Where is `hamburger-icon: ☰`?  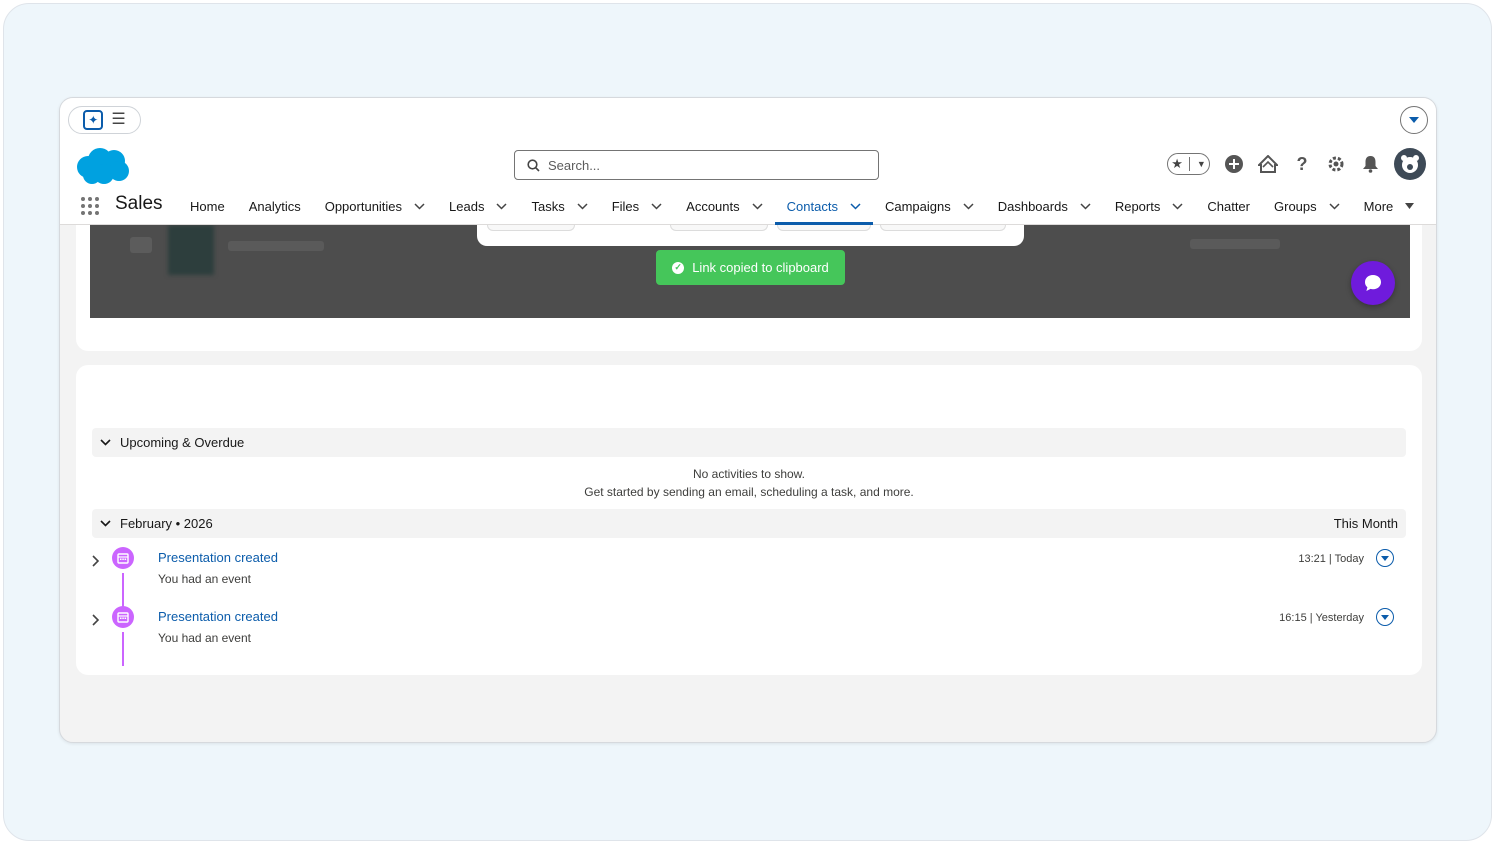
hamburger-icon: ☰ is located at coordinates (118, 120).